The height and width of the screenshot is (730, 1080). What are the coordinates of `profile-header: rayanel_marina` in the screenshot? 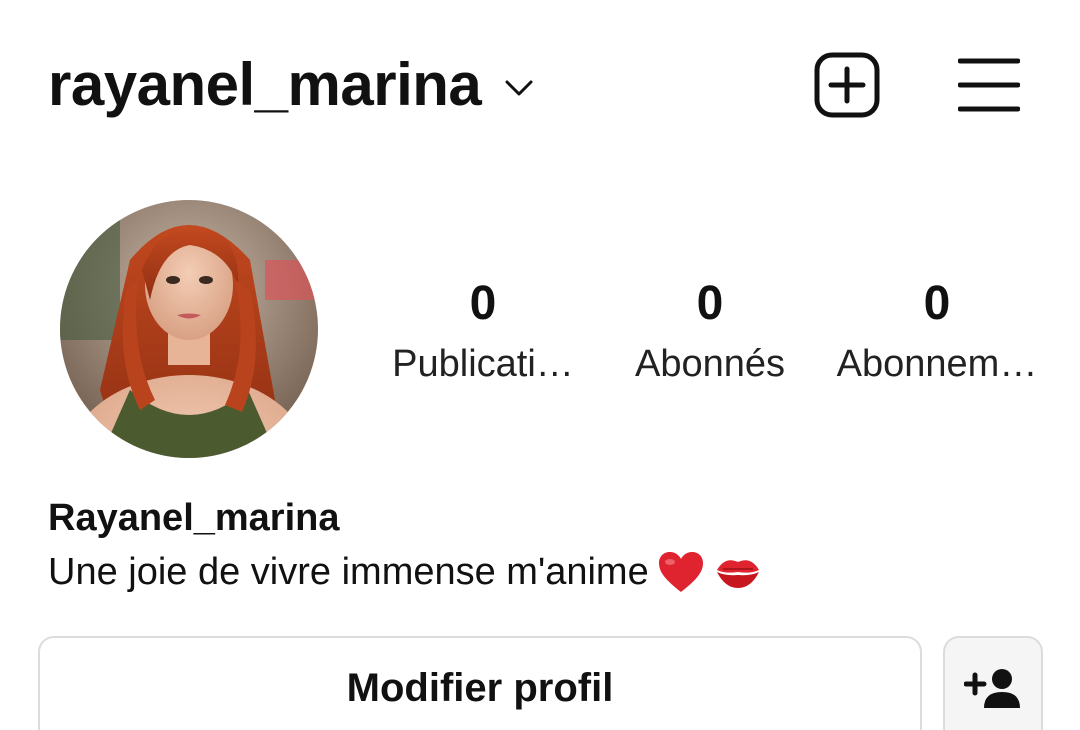 It's located at (534, 85).